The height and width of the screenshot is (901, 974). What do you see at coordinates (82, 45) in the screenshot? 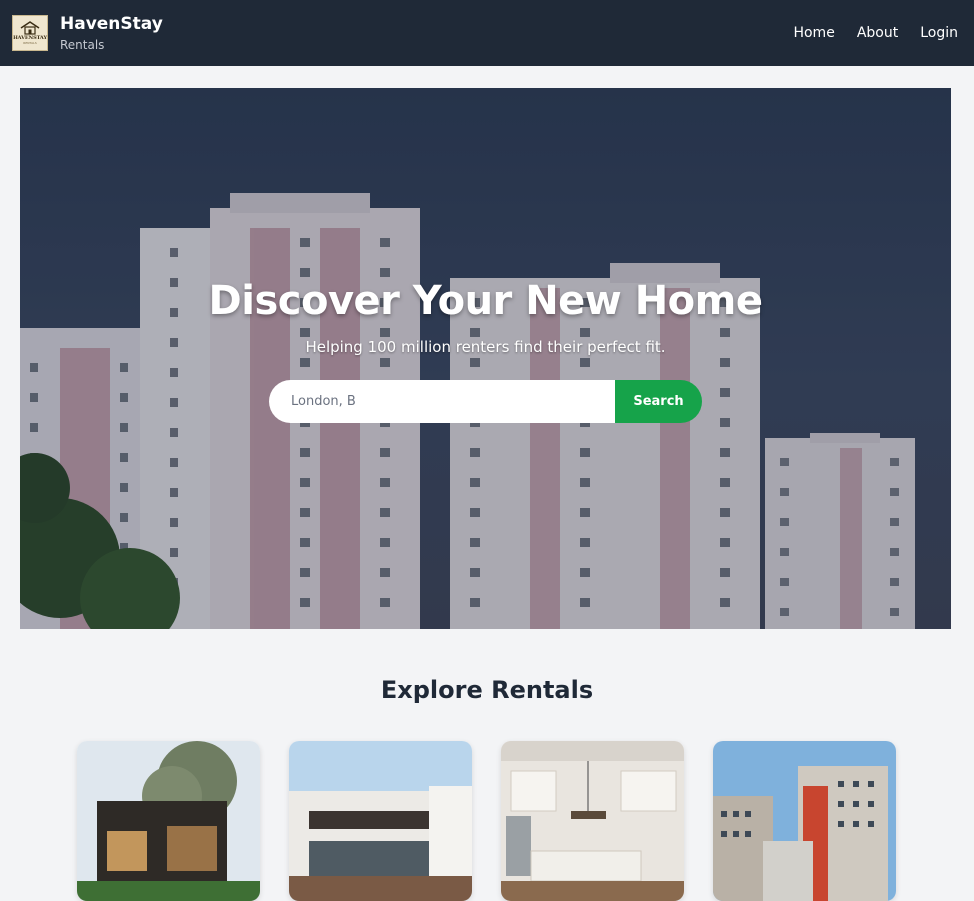
I see `brand-subtitle: Rentals` at bounding box center [82, 45].